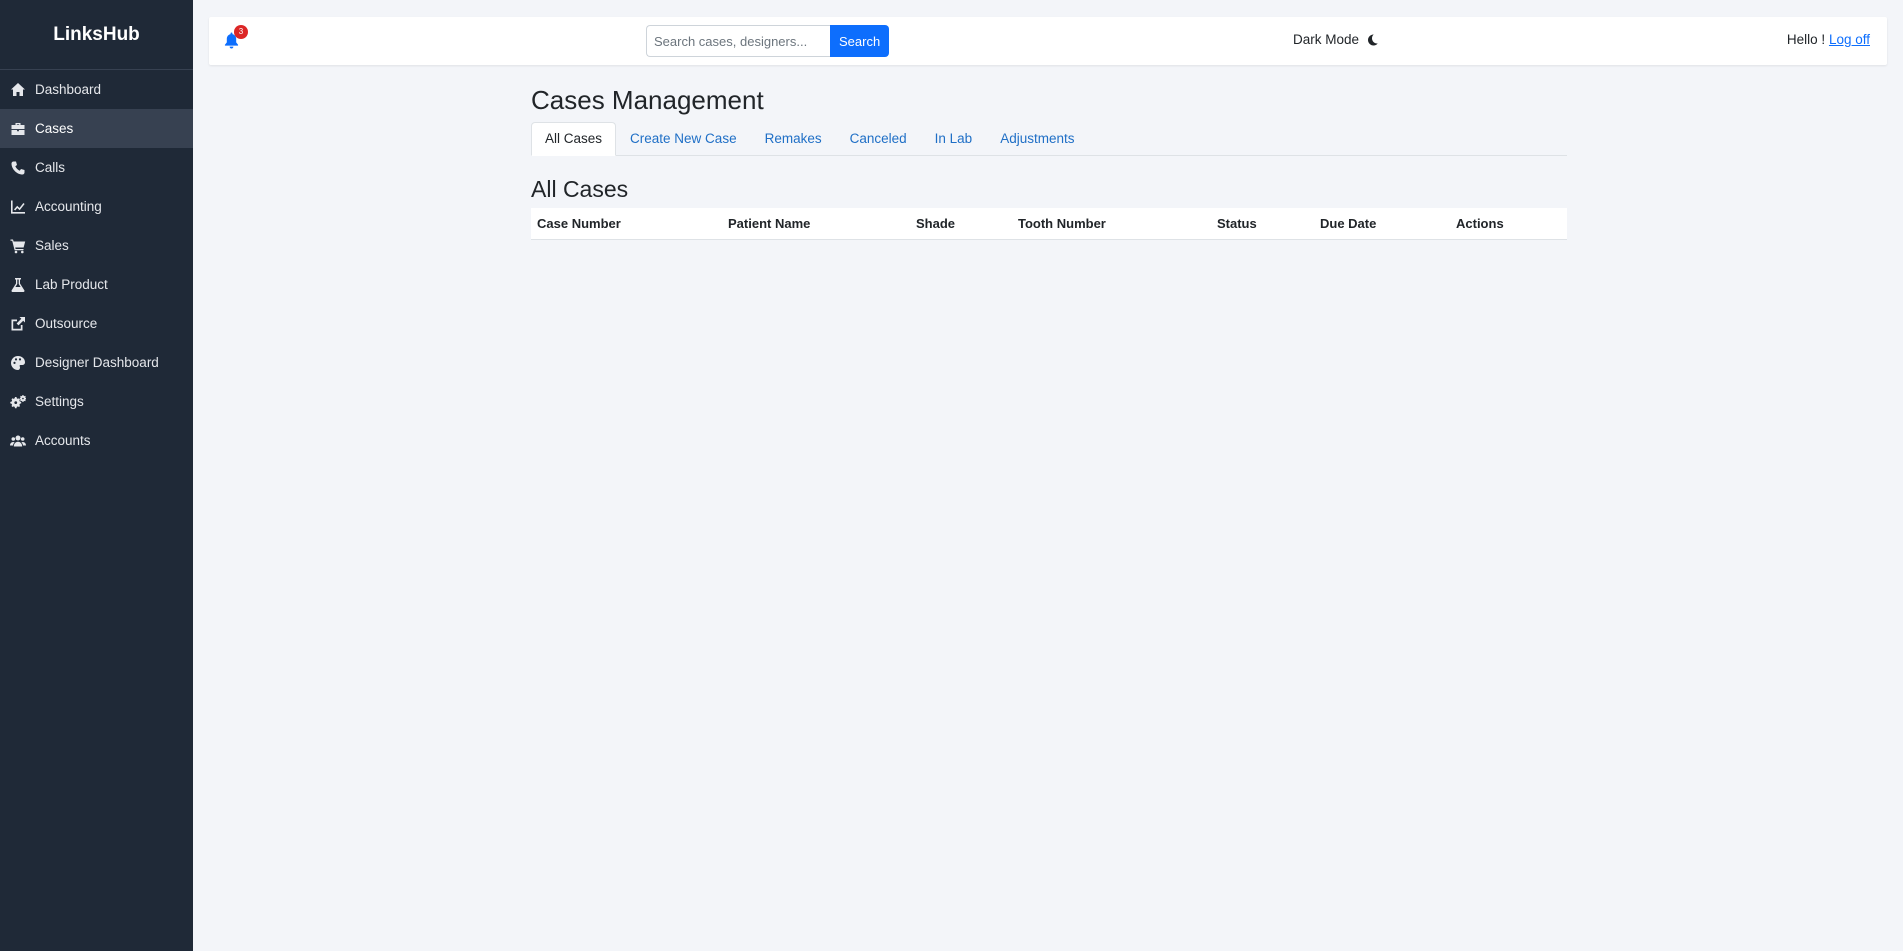 This screenshot has width=1903, height=951. I want to click on home-icon, so click(18, 90).